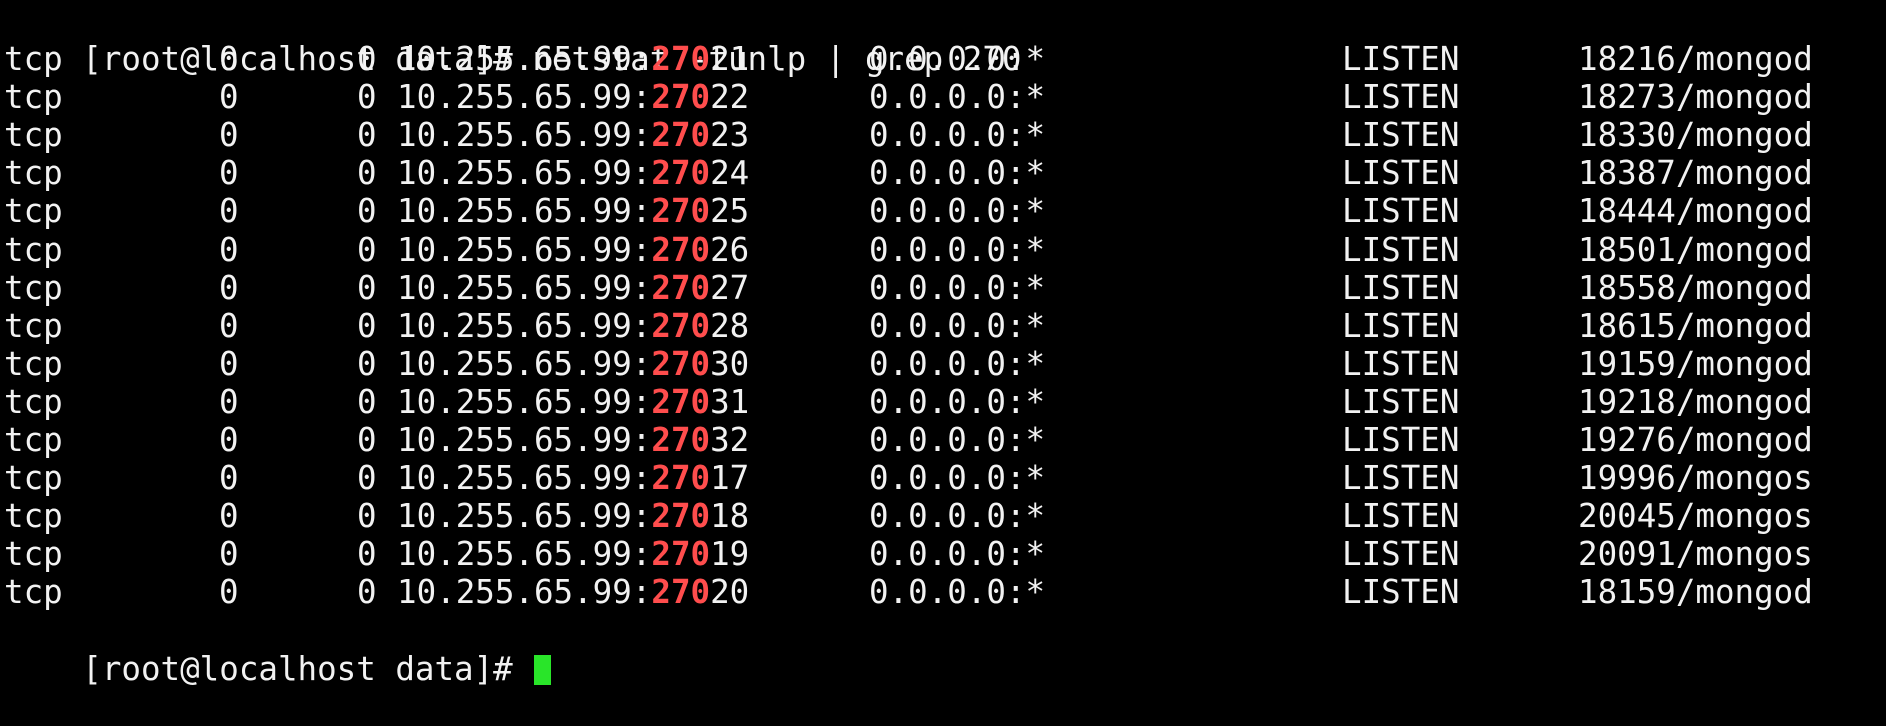 The width and height of the screenshot is (1886, 726). Describe the element at coordinates (573, 135) in the screenshot. I see `local-address-cell: 10.255.65.99:27023` at that location.